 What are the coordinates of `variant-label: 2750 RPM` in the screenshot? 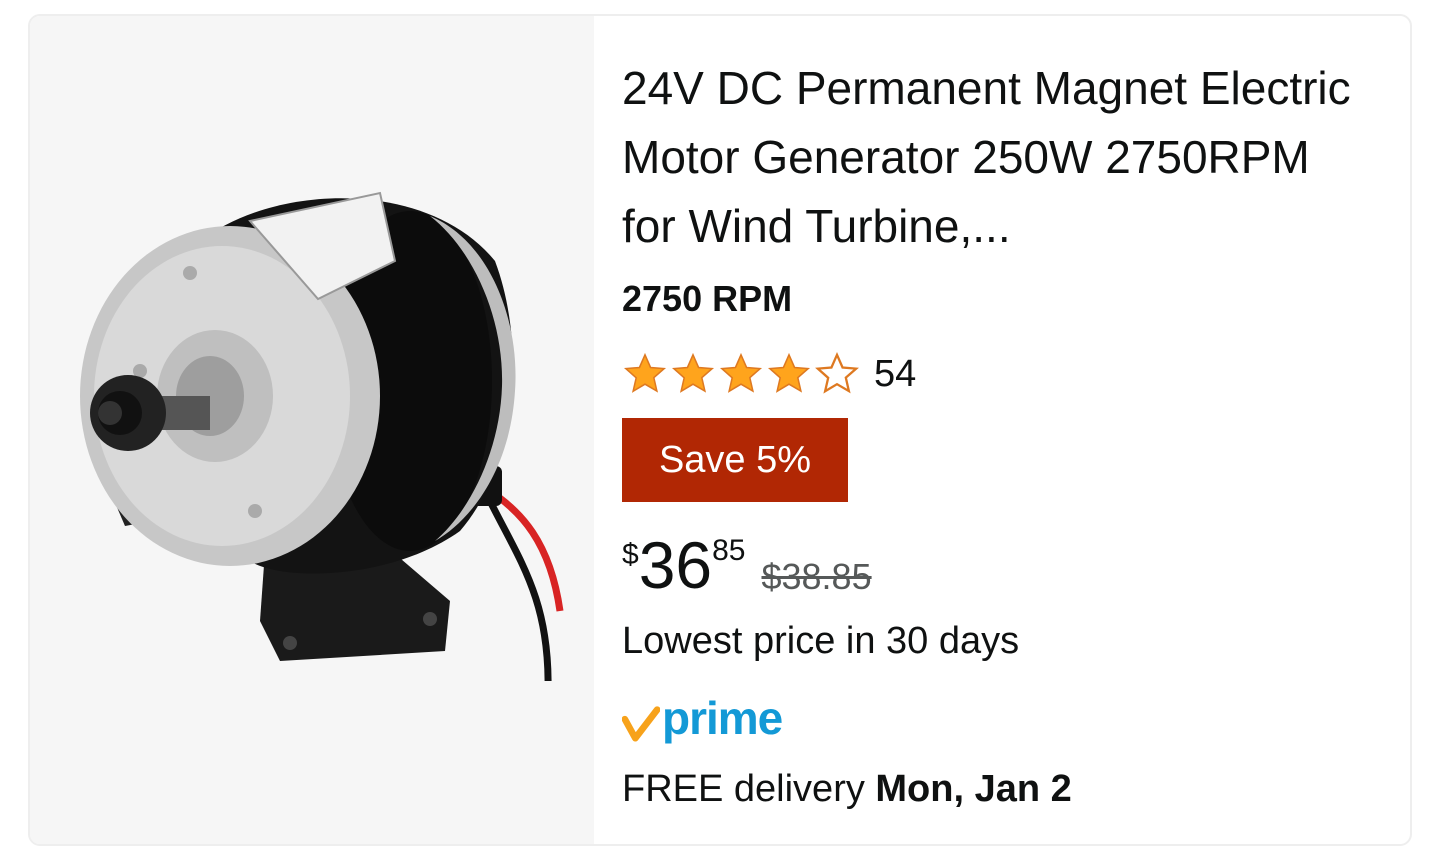 It's located at (707, 298).